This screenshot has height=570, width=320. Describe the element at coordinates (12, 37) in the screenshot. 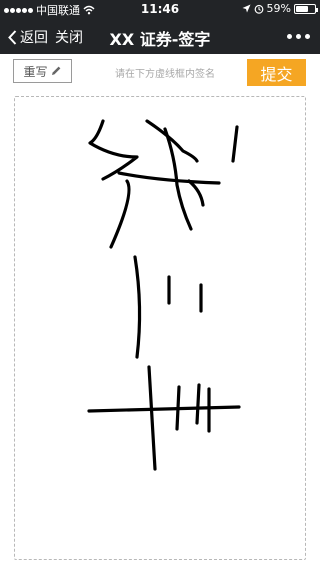

I see `chevron-left-icon` at that location.